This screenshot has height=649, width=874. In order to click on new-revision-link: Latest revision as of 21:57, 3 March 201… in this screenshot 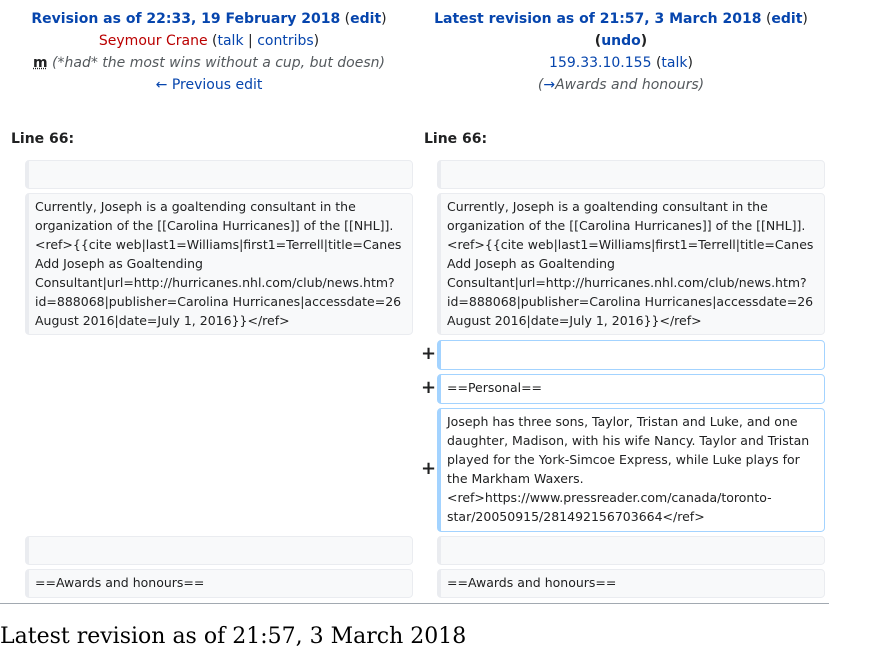, I will do `click(597, 19)`.